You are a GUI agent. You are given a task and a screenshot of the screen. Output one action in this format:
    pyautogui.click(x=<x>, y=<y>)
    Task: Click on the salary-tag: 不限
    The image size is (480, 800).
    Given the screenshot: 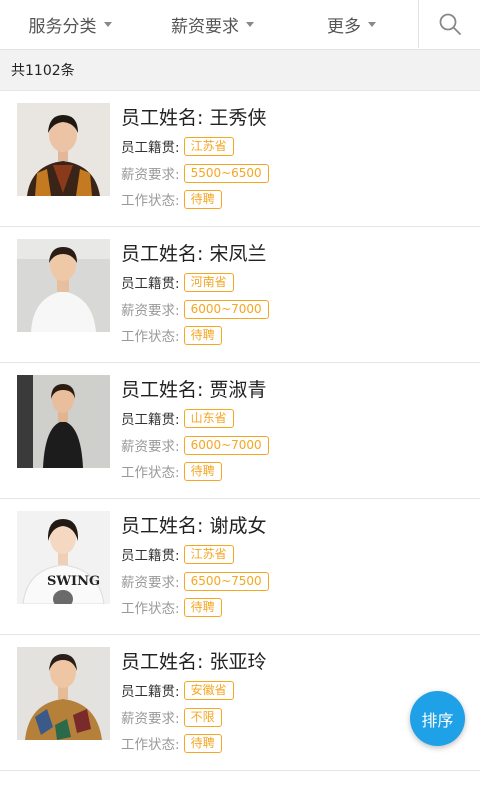 What is the action you would take?
    pyautogui.click(x=202, y=717)
    